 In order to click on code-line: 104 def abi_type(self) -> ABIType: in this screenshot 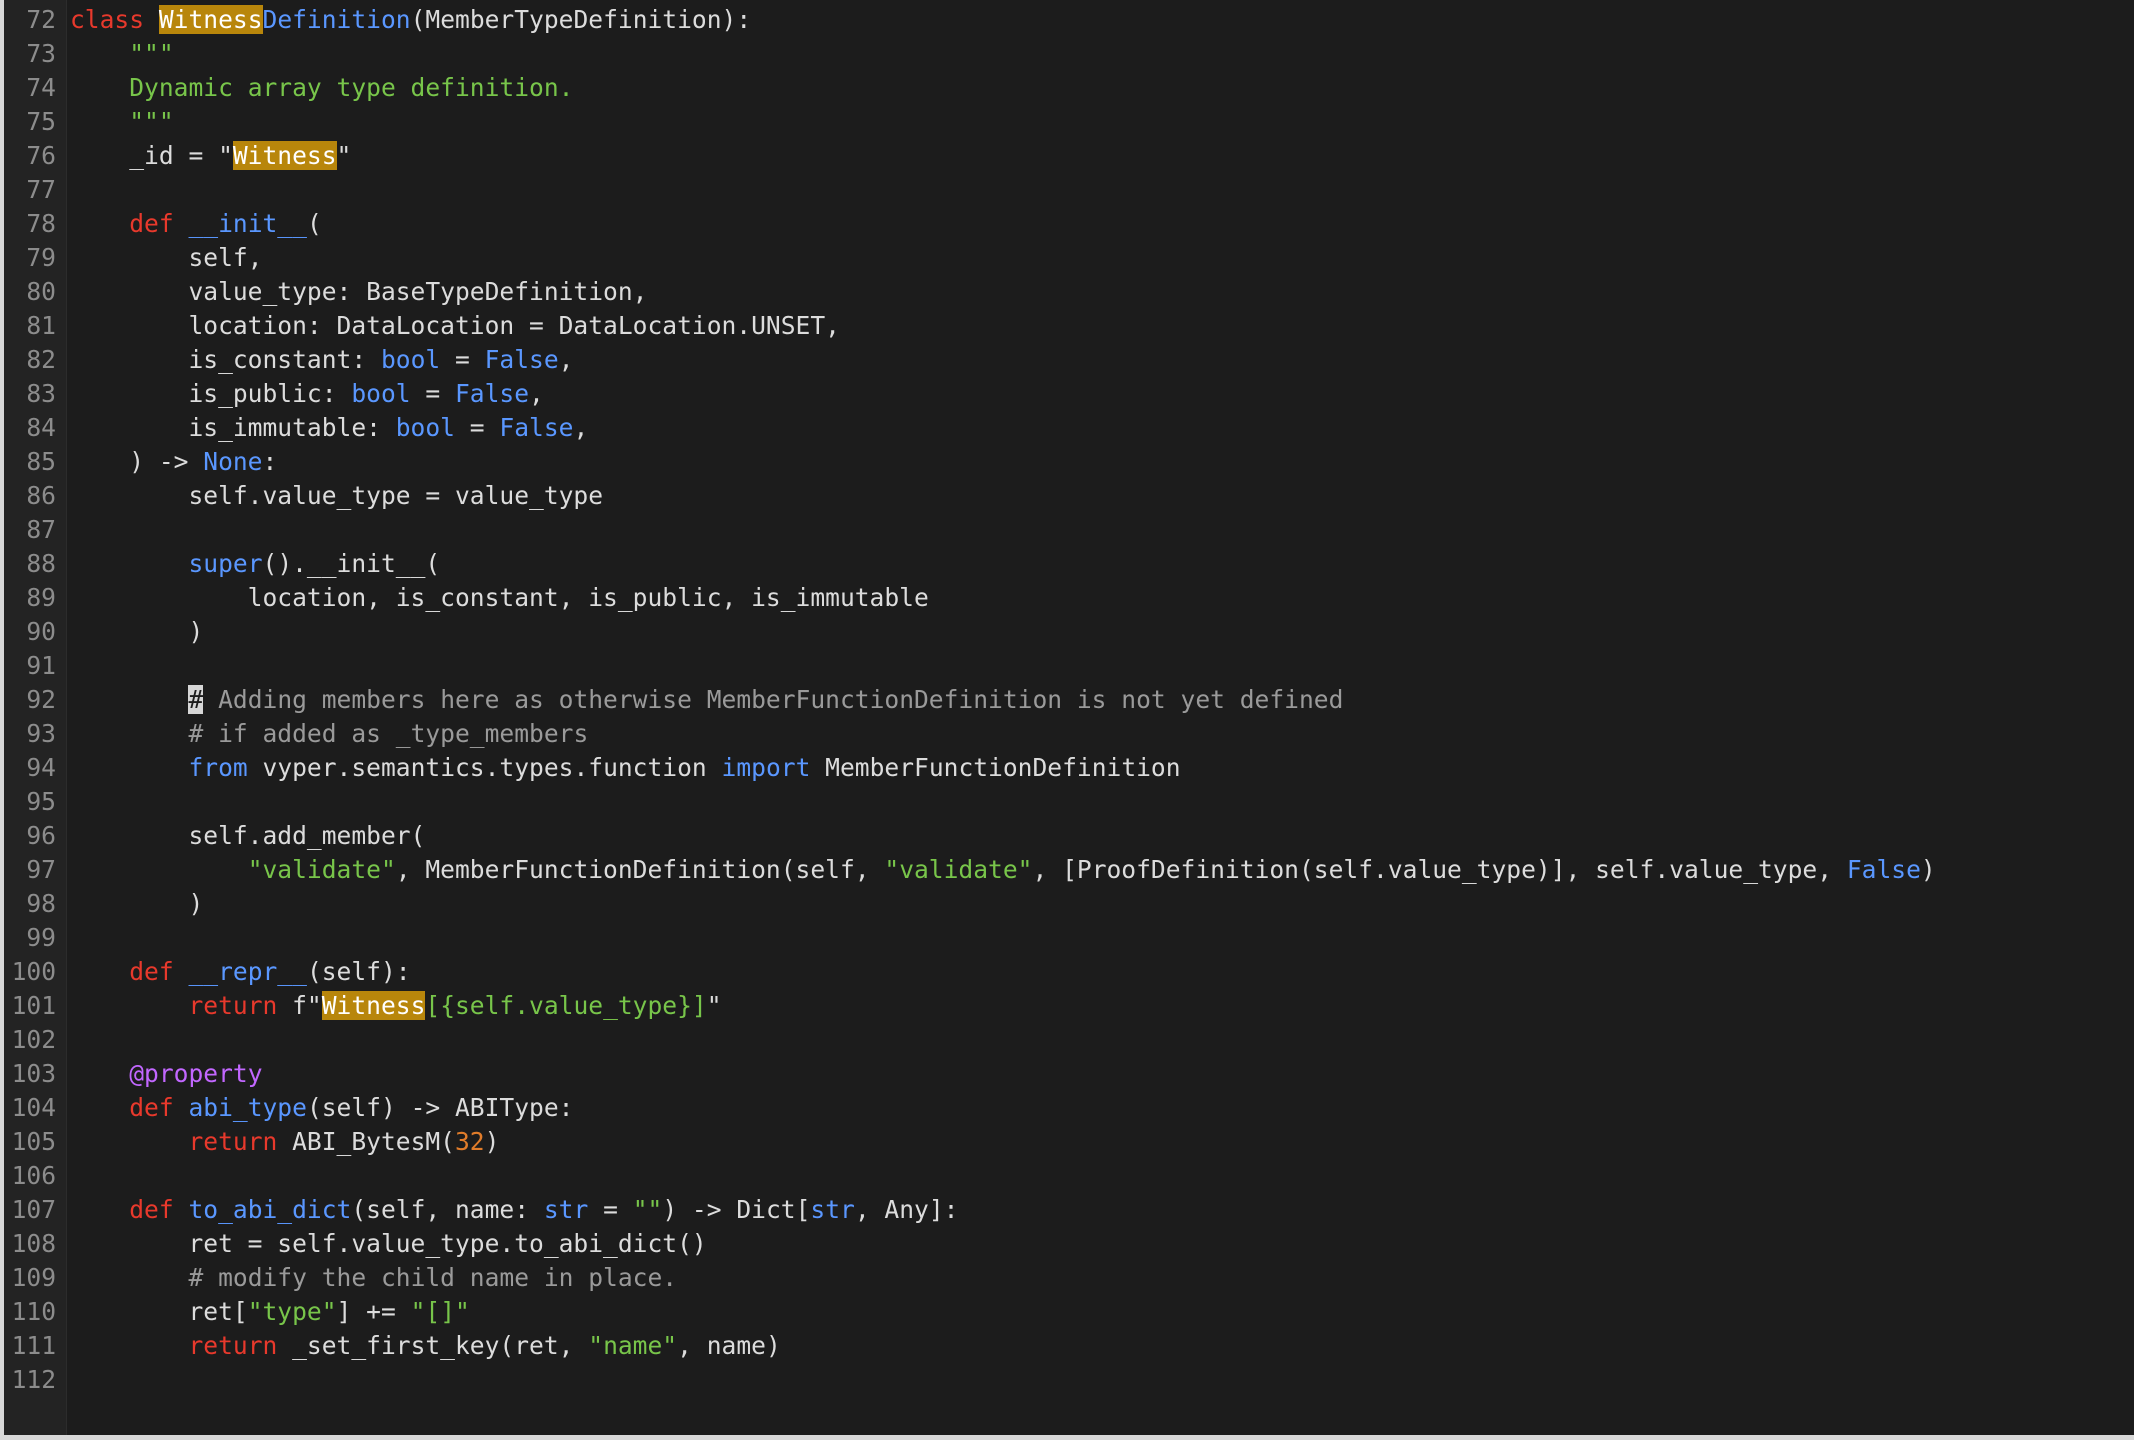, I will do `click(1069, 1108)`.